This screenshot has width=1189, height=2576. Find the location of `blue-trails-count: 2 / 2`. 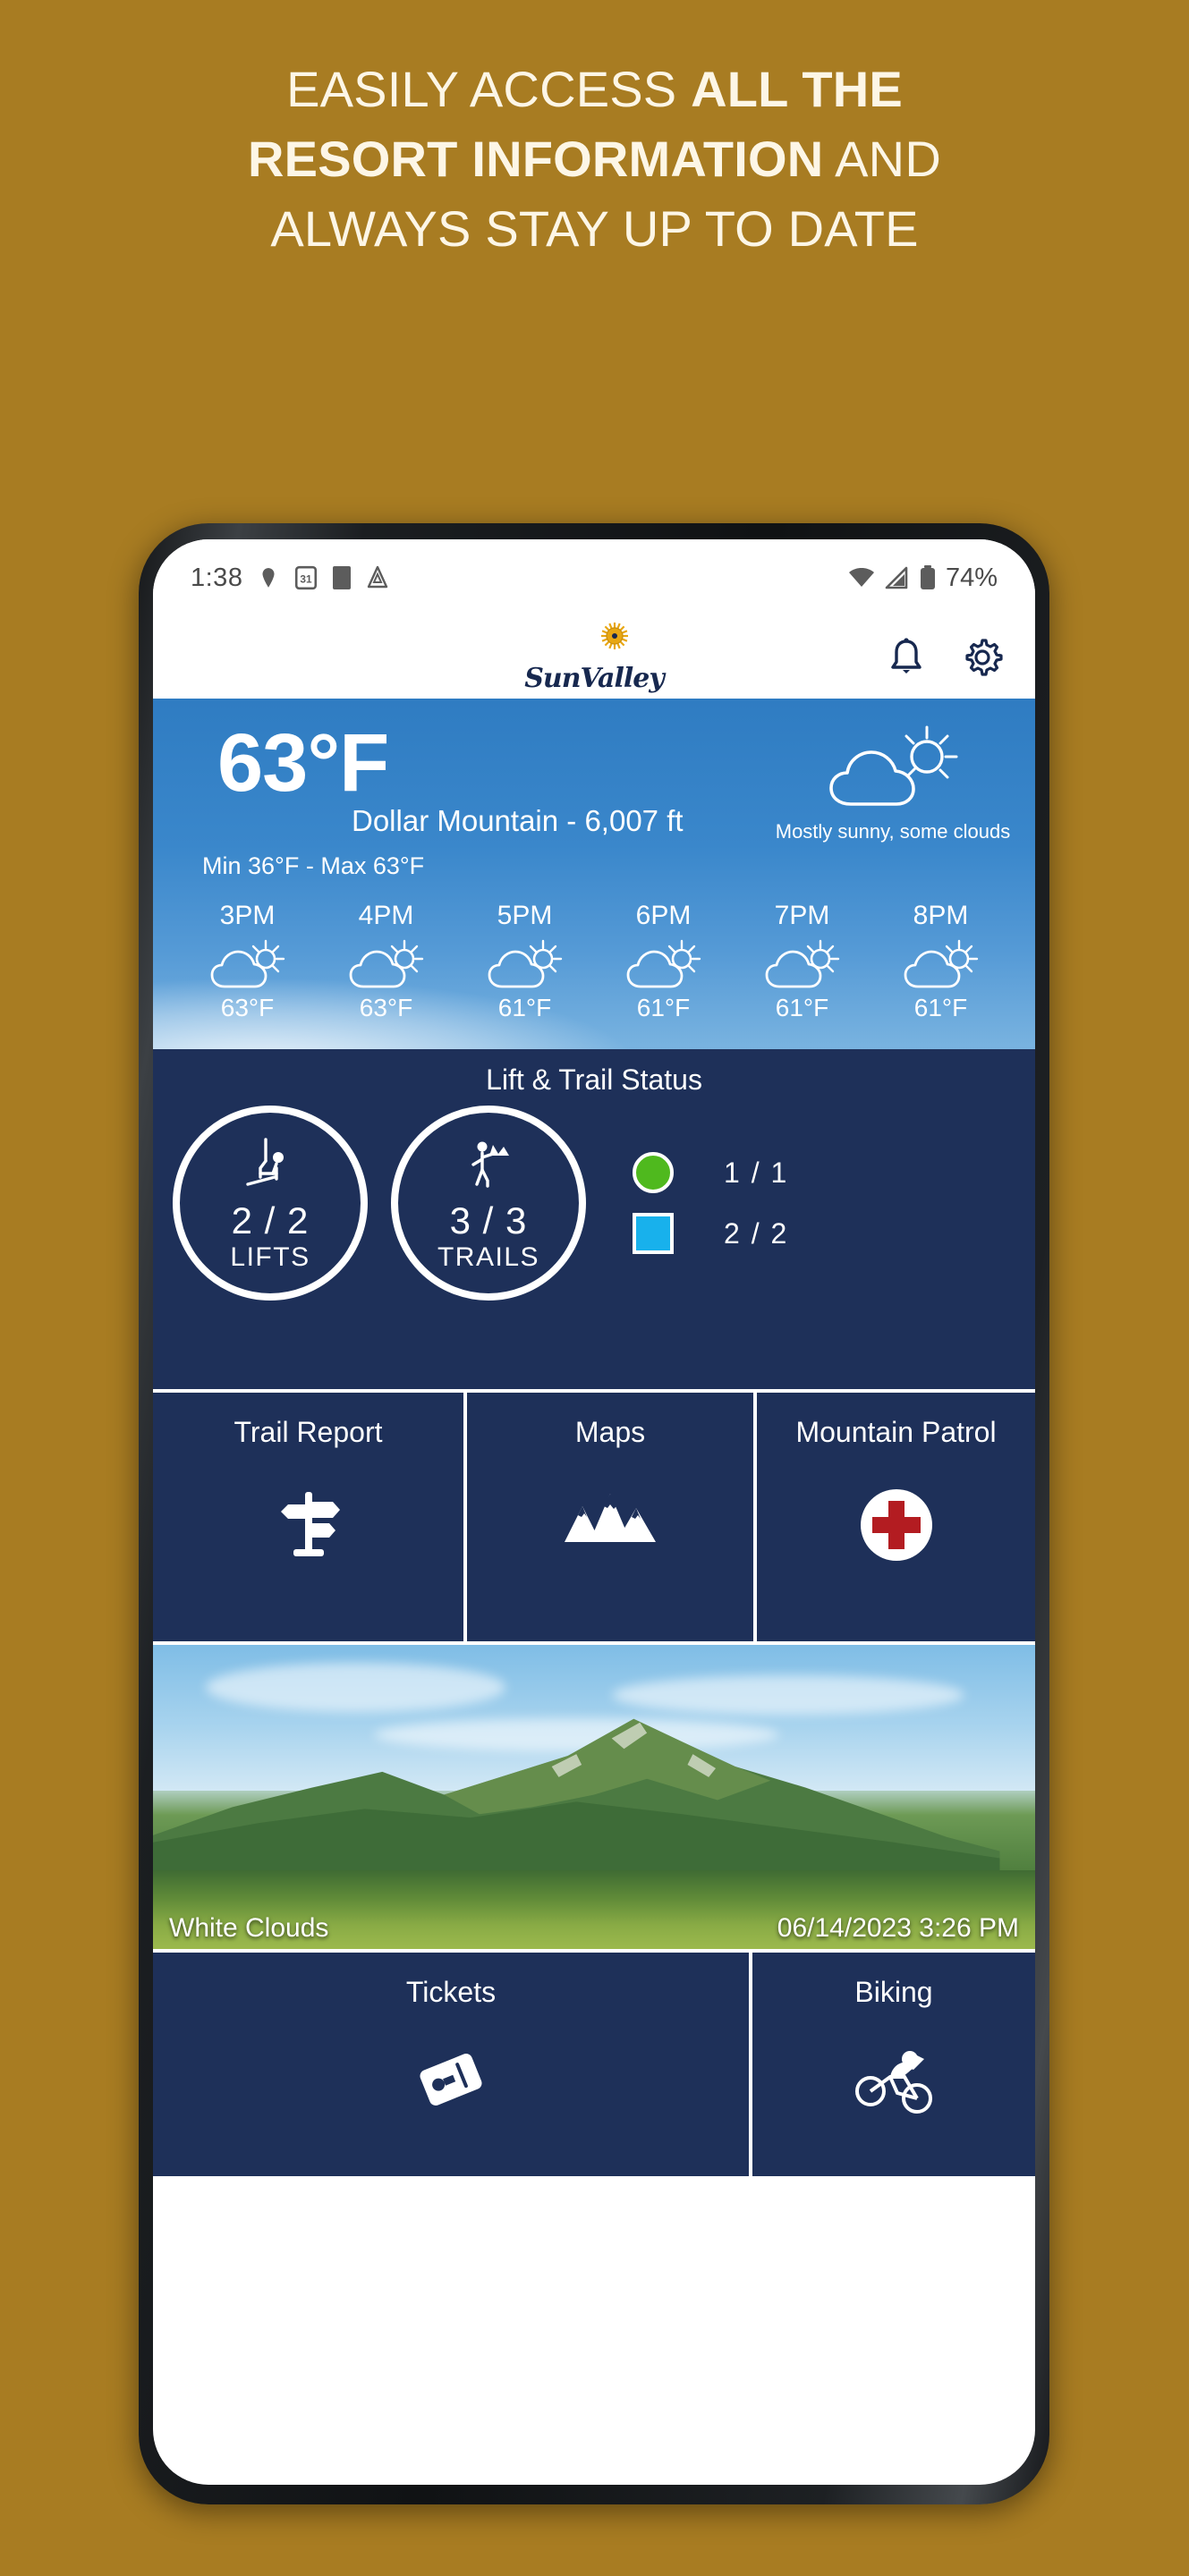

blue-trails-count: 2 / 2 is located at coordinates (756, 1233).